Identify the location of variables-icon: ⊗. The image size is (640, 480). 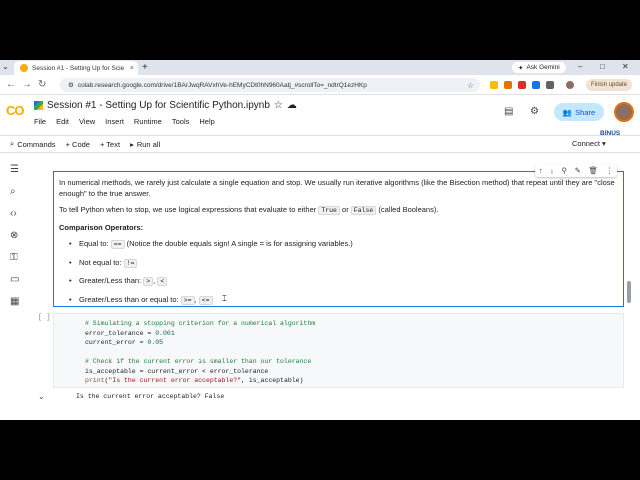
(14, 235).